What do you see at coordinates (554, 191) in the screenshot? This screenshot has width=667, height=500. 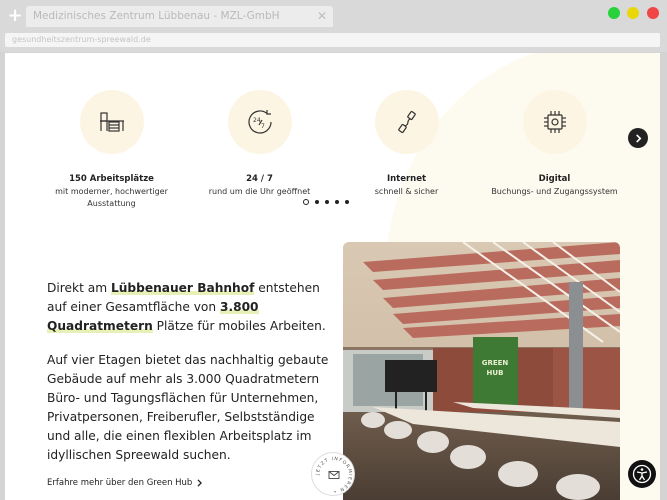 I see `feature-desc: Buchungs- und Zugangssystem` at bounding box center [554, 191].